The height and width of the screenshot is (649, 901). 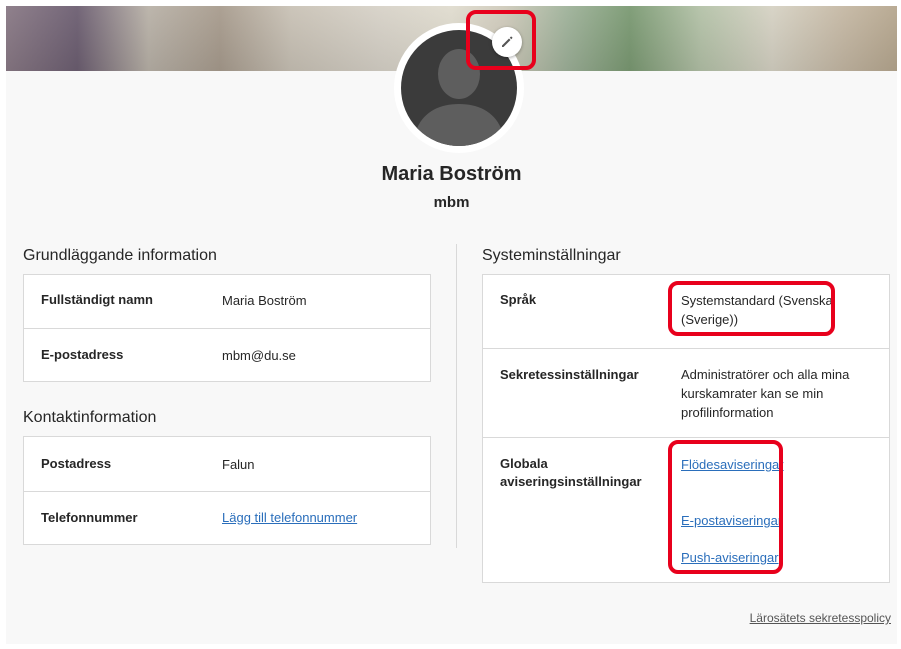 I want to click on contact-info-row: Telefonnummer Lägg till telefonnummer, so click(x=227, y=518).